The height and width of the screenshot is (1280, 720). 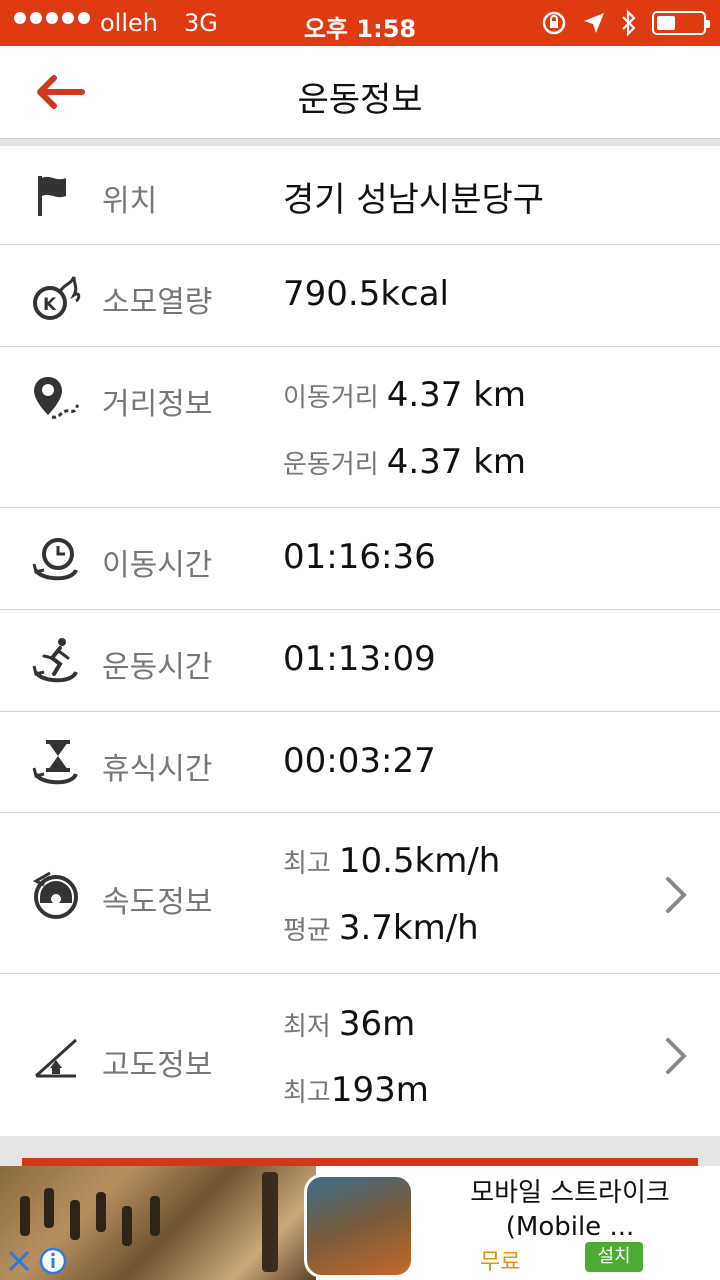 I want to click on exercise-time-row: 운동시간 01:13:09, so click(x=360, y=661).